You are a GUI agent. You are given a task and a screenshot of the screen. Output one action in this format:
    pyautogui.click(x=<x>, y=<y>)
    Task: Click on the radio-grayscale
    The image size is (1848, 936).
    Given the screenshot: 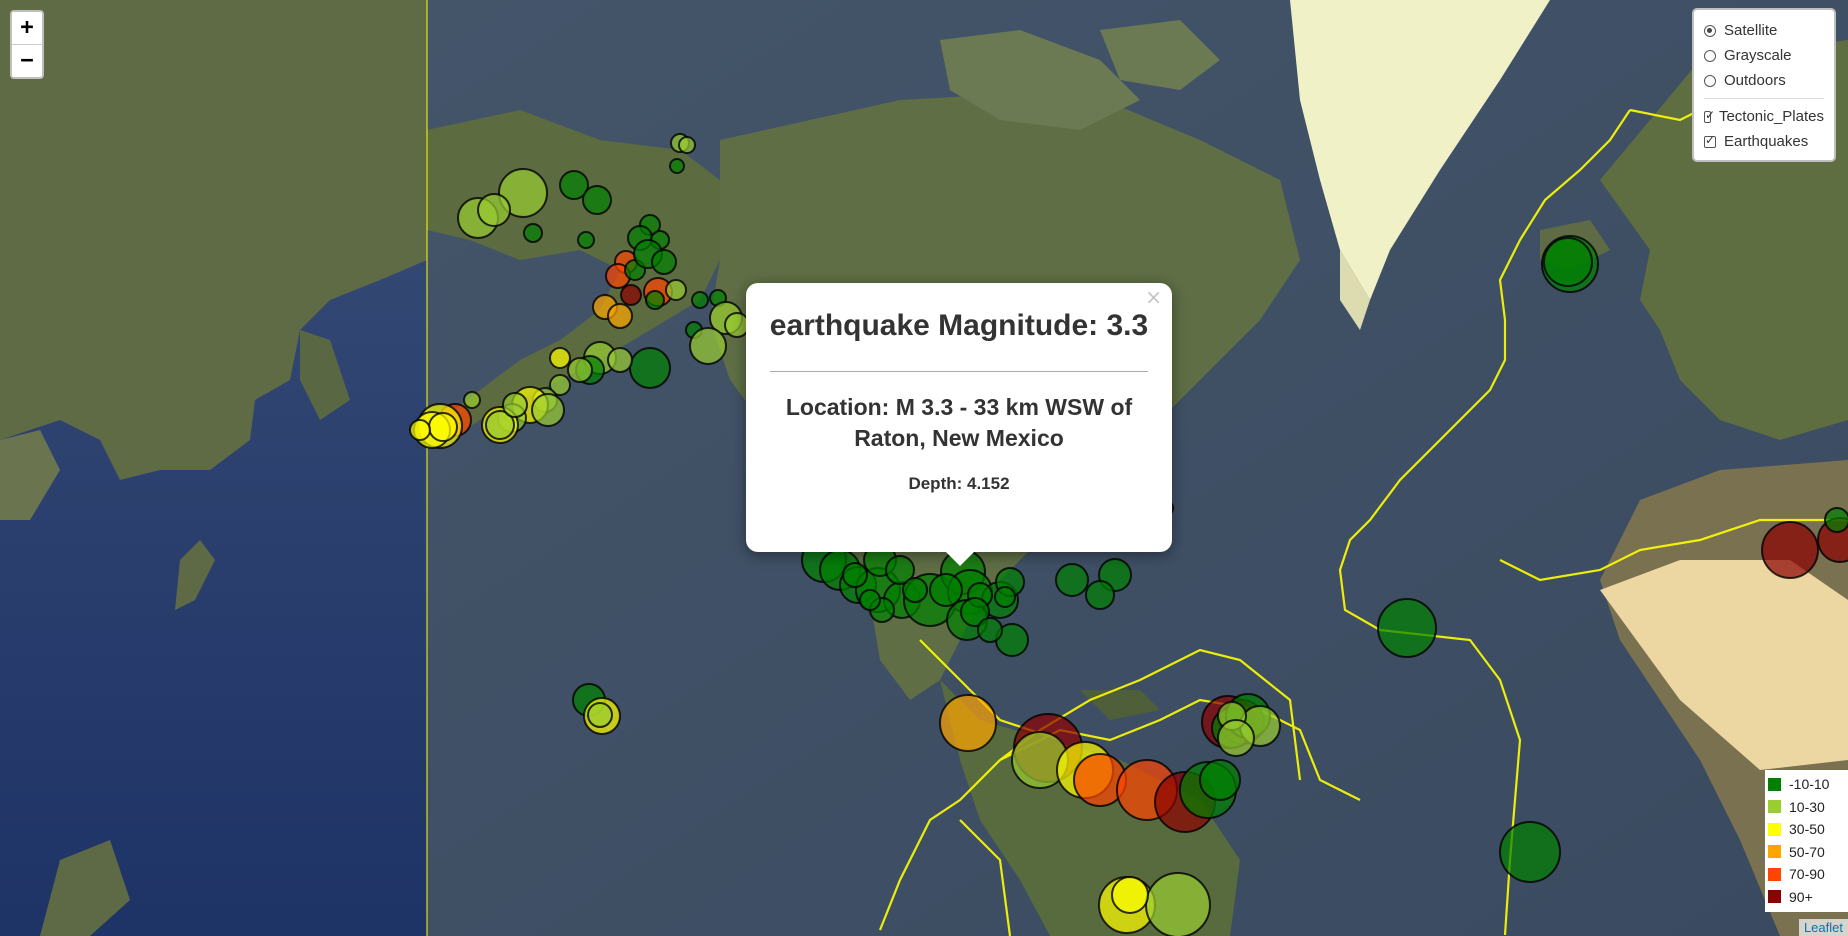 What is the action you would take?
    pyautogui.click(x=1710, y=55)
    